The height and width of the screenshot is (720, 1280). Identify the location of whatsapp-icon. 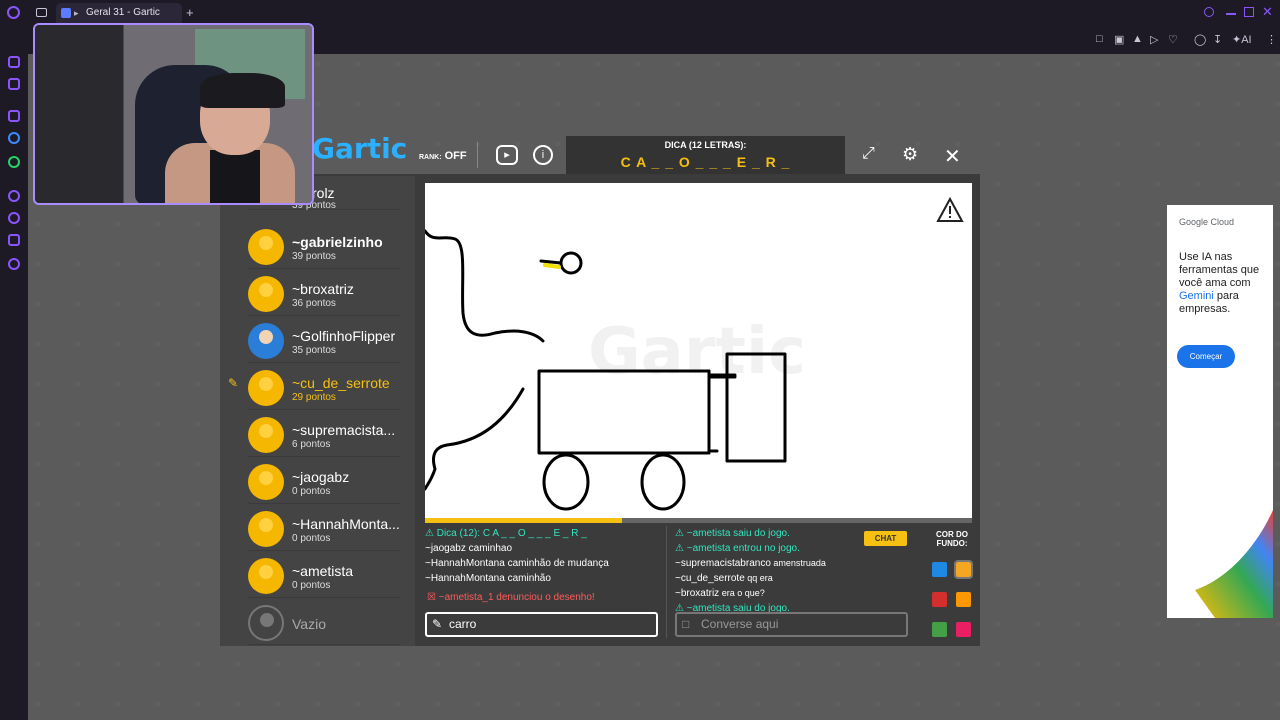
(14, 162).